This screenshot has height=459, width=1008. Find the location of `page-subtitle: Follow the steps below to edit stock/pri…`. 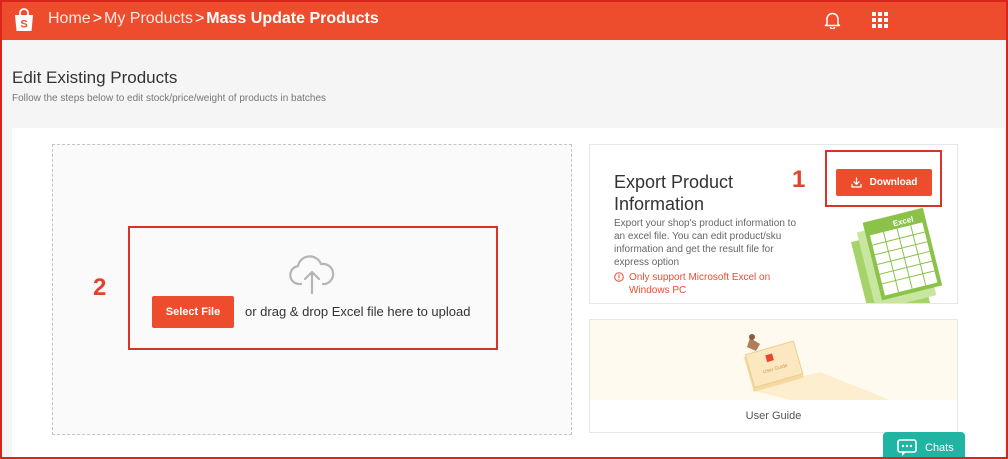

page-subtitle: Follow the steps below to edit stock/pri… is located at coordinates (169, 98).